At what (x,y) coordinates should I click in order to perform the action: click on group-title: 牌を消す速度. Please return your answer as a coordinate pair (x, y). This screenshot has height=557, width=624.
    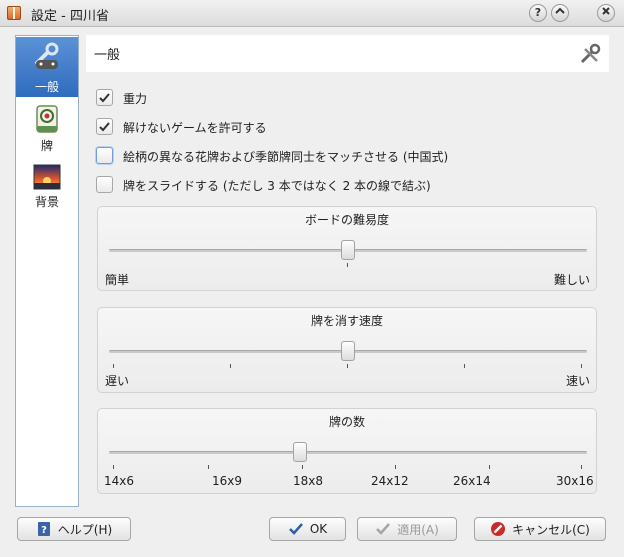
    Looking at the image, I should click on (346, 321).